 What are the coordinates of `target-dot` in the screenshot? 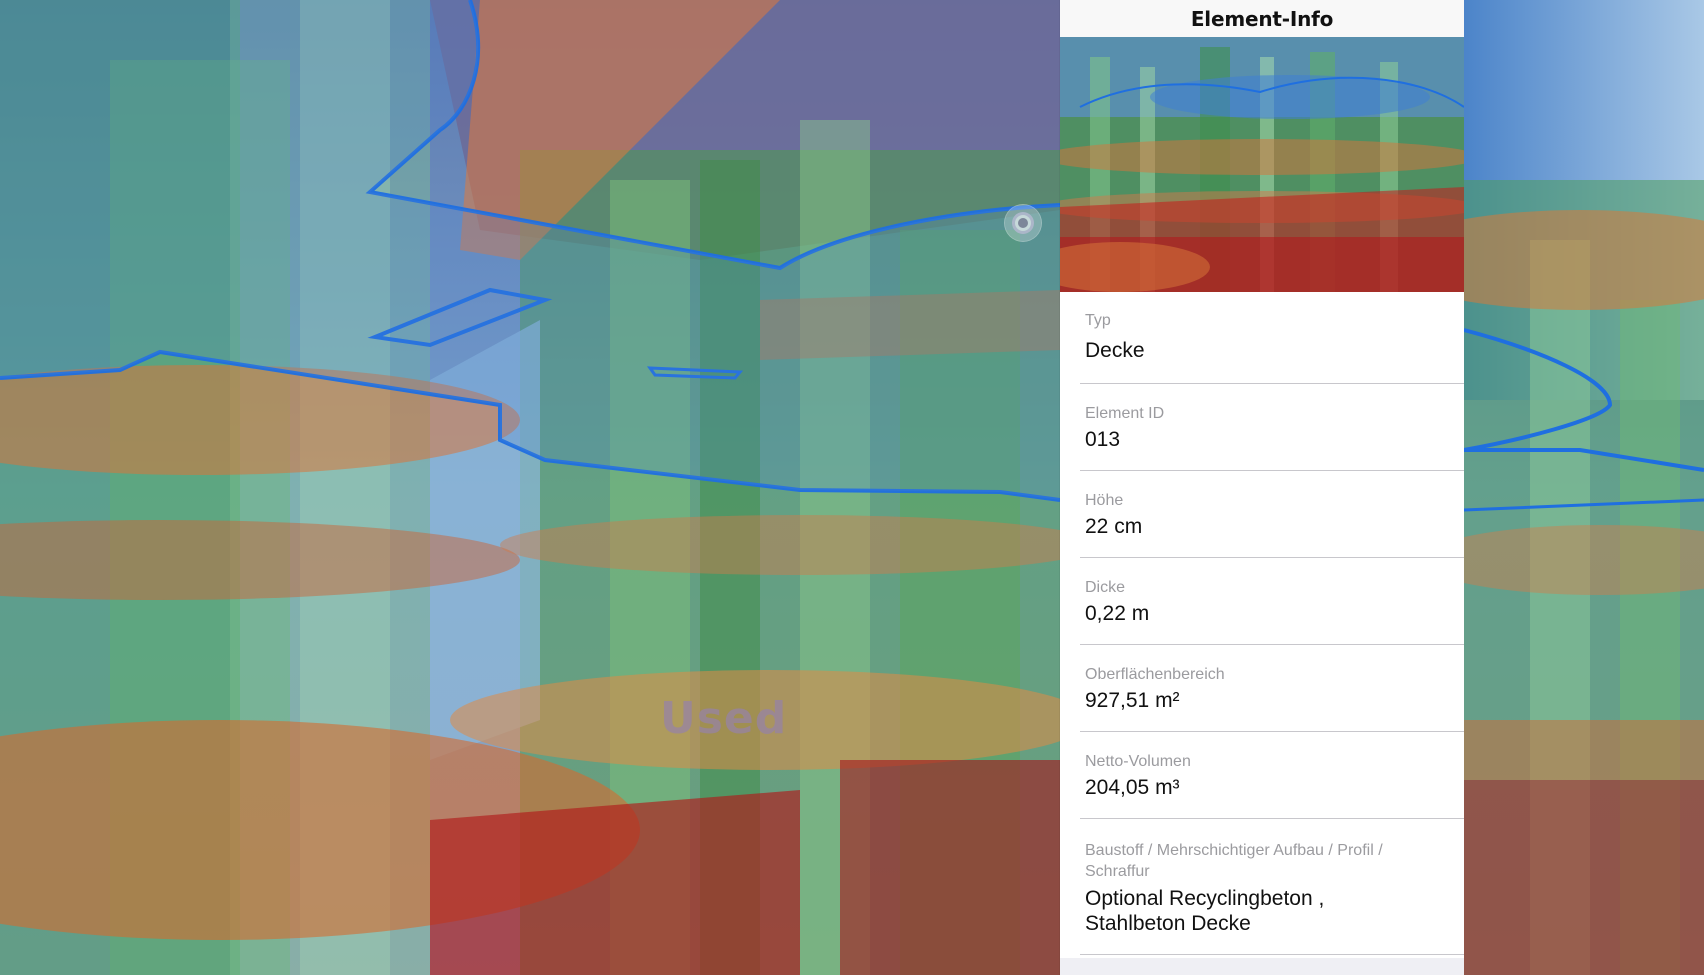 It's located at (1023, 223).